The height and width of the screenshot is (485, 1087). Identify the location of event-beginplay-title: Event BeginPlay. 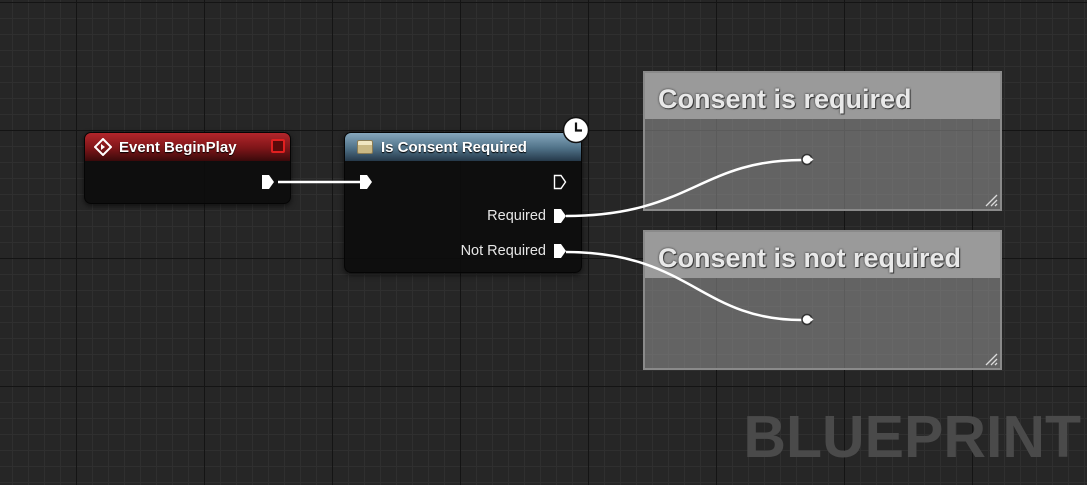
(178, 147).